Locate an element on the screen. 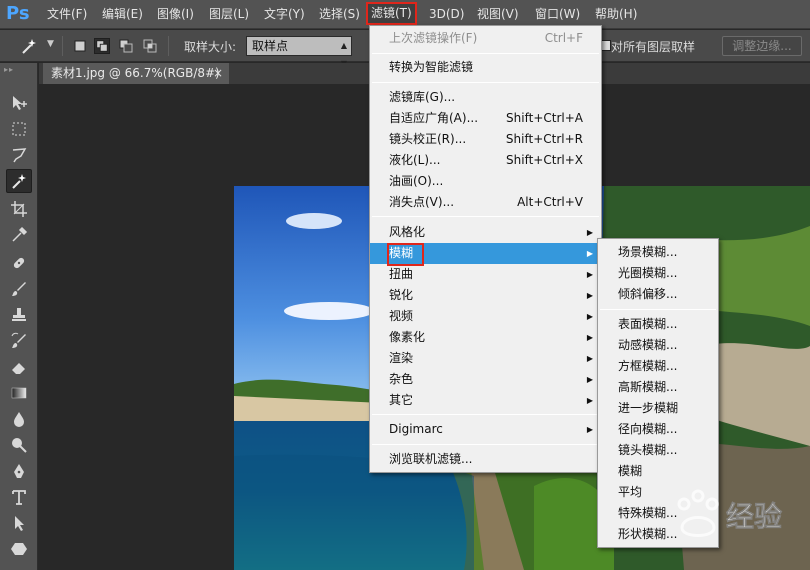  menu-item-shortcut: Shift+Ctrl+X is located at coordinates (544, 160).